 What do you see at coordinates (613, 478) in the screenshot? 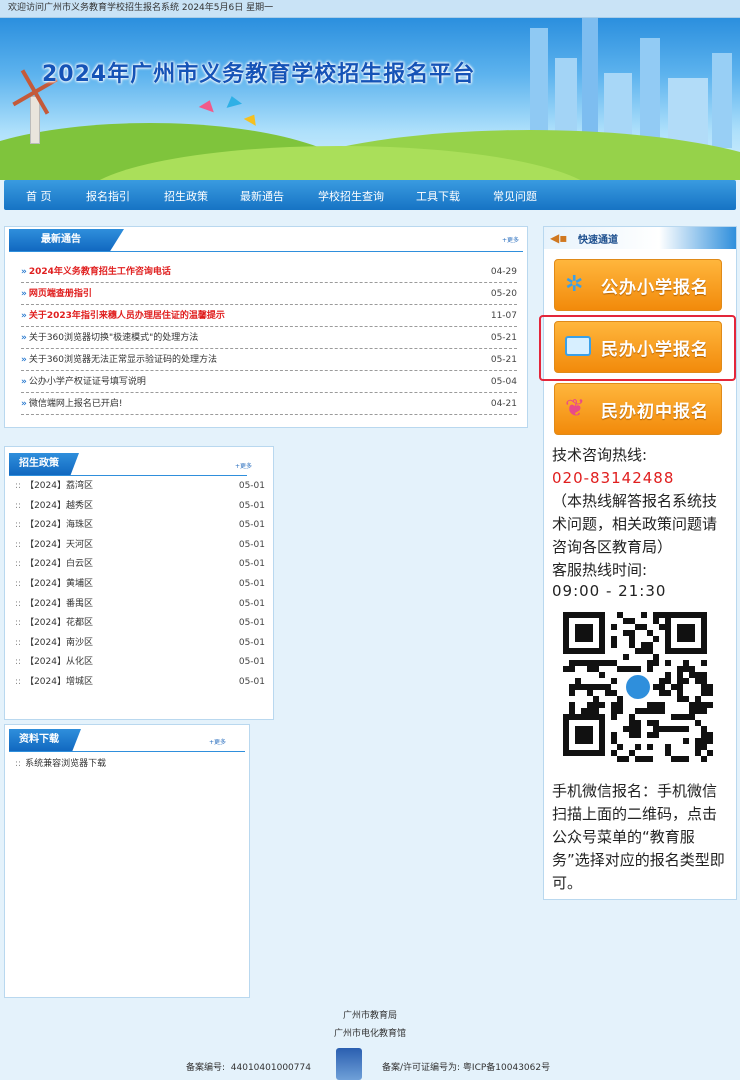
I see `hotline-number: 020-83142488` at bounding box center [613, 478].